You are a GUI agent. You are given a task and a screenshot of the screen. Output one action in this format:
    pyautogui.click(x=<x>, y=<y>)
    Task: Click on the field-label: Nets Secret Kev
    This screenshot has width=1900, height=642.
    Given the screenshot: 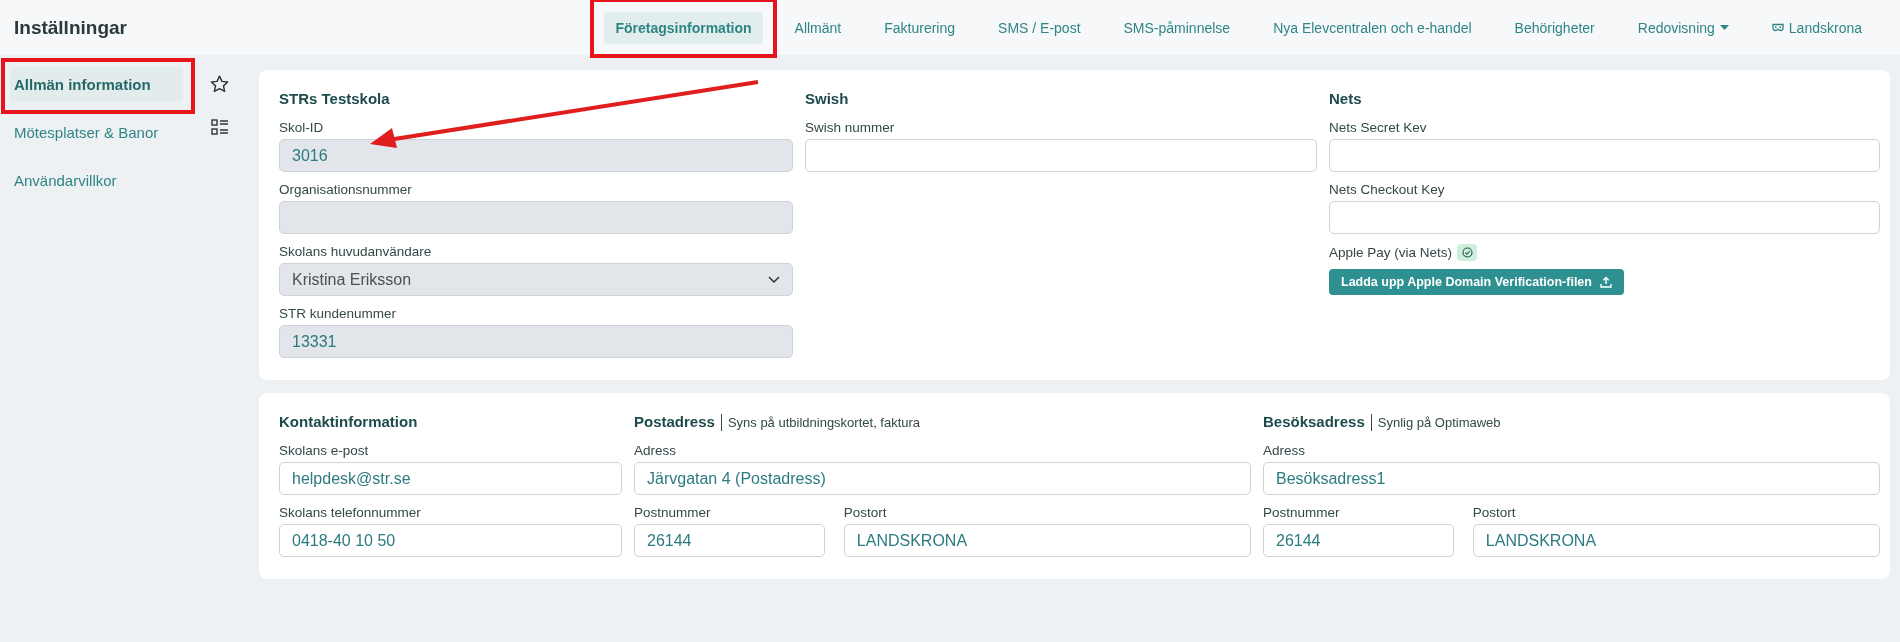 What is the action you would take?
    pyautogui.click(x=1378, y=127)
    